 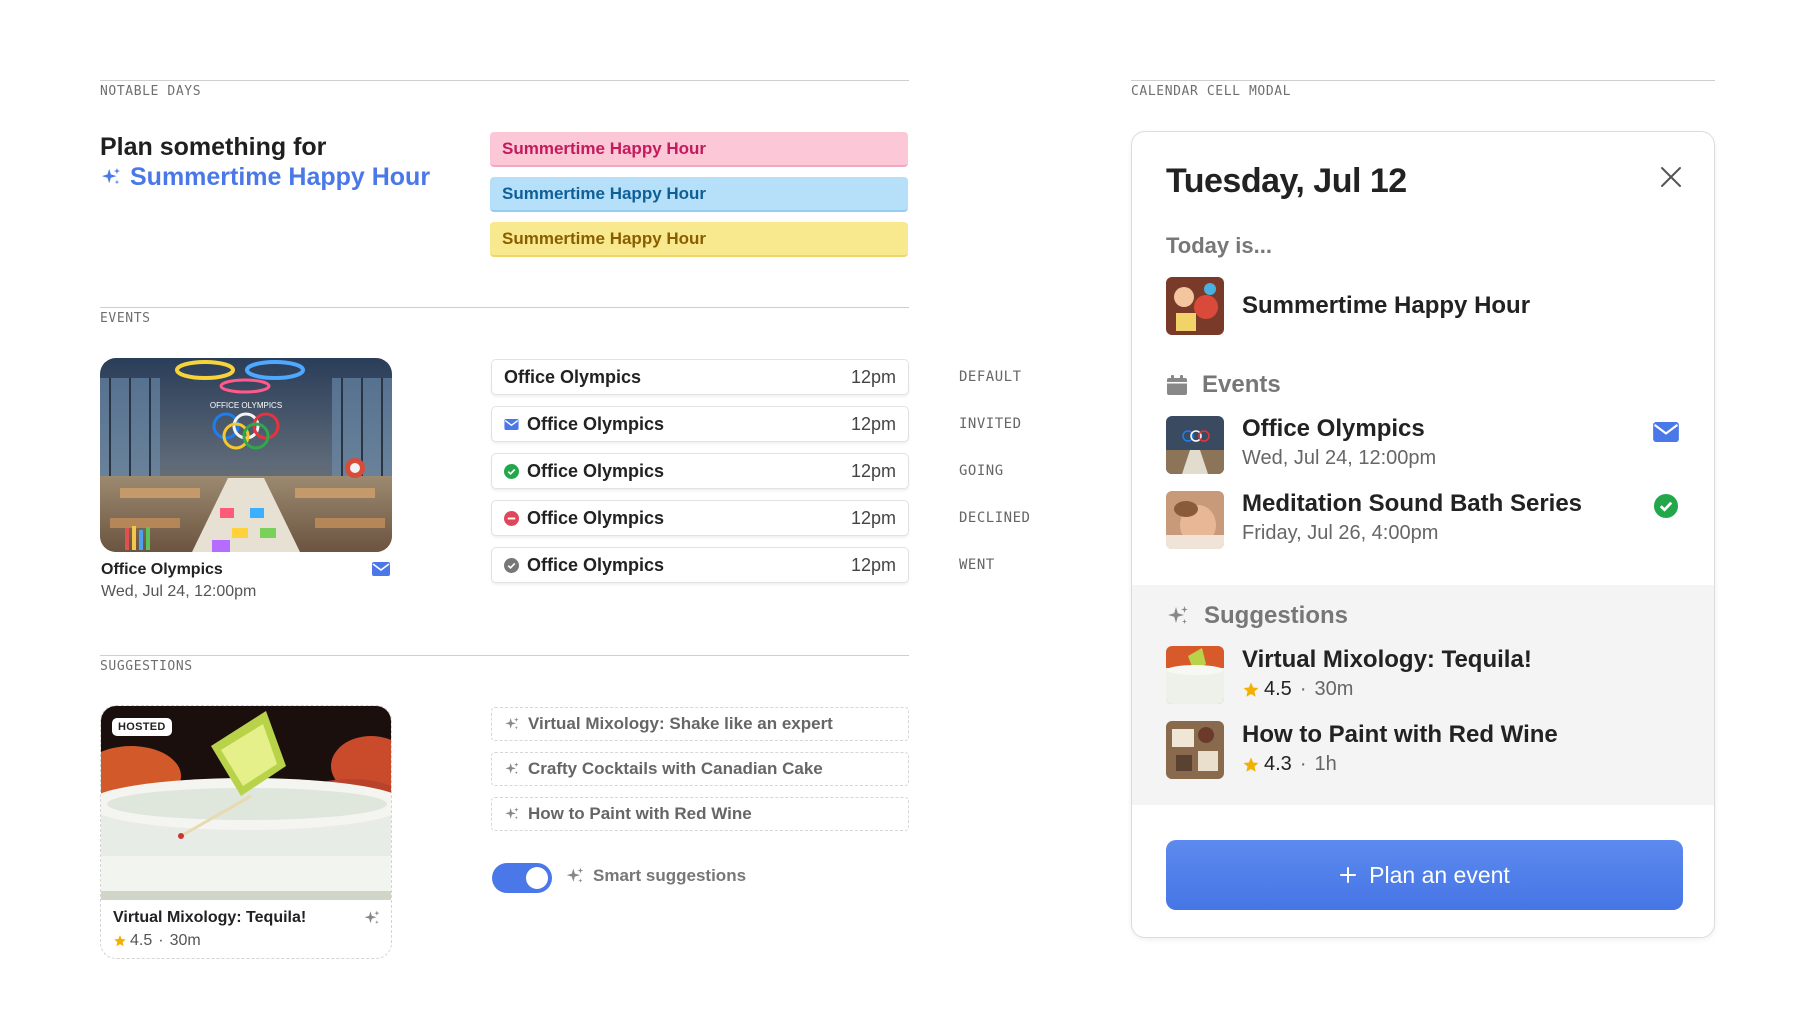 What do you see at coordinates (1276, 615) in the screenshot?
I see `suggestions-heading-text: Suggestions` at bounding box center [1276, 615].